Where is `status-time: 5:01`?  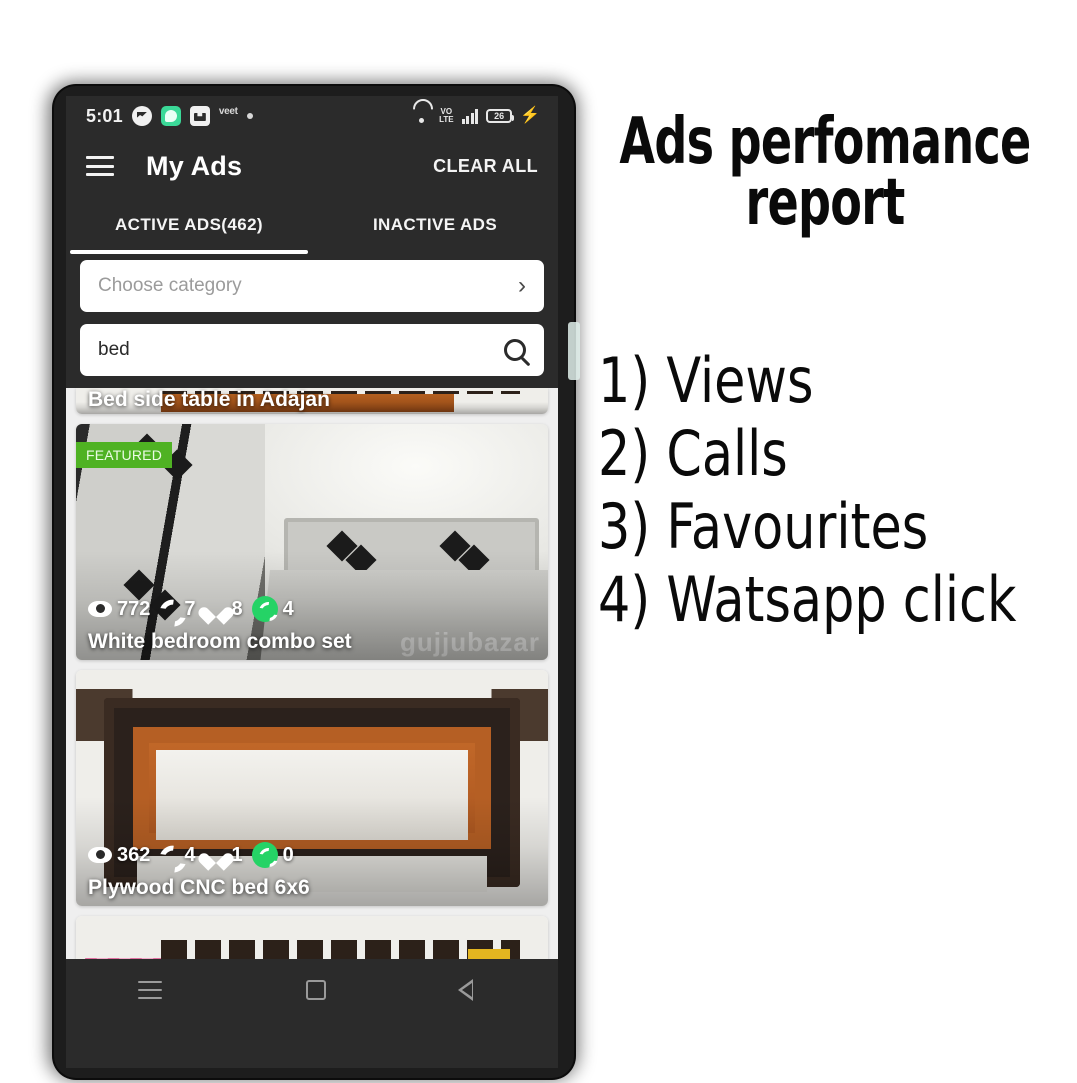
status-time: 5:01 is located at coordinates (104, 115).